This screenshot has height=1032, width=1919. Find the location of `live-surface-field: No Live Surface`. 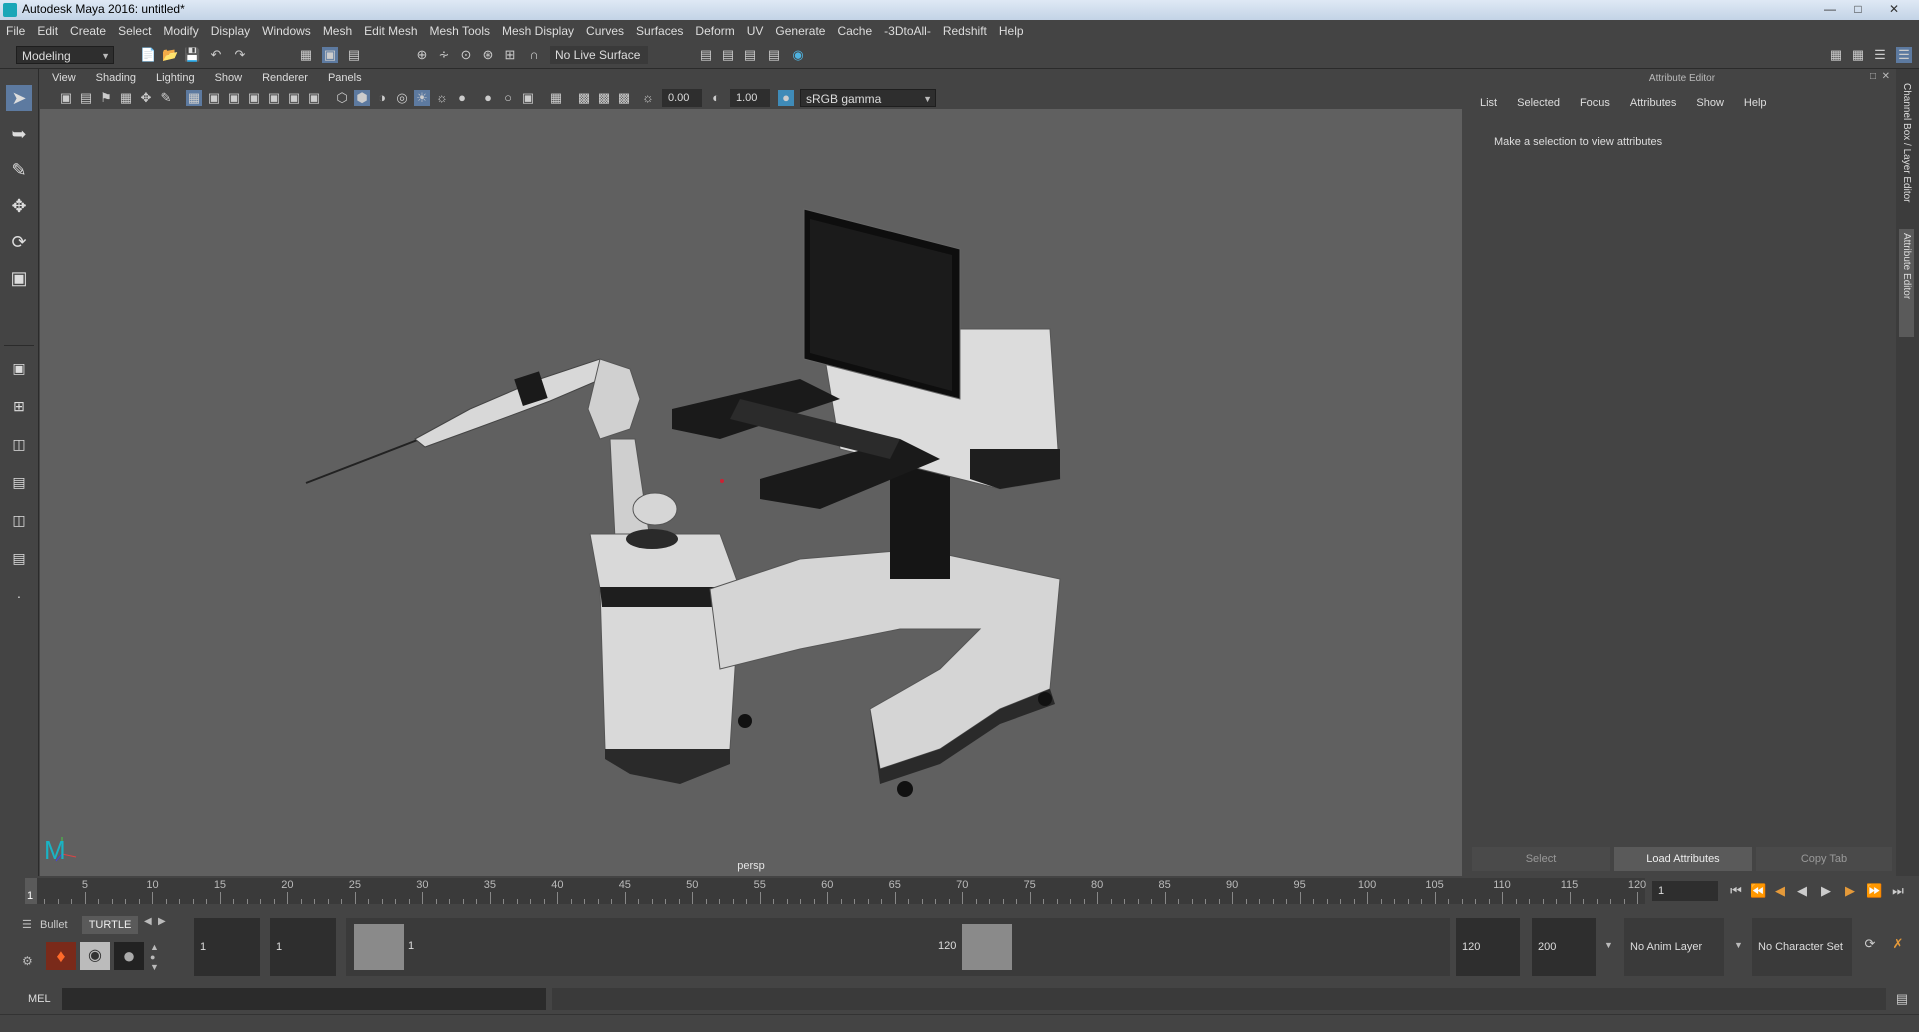

live-surface-field: No Live Surface is located at coordinates (599, 55).